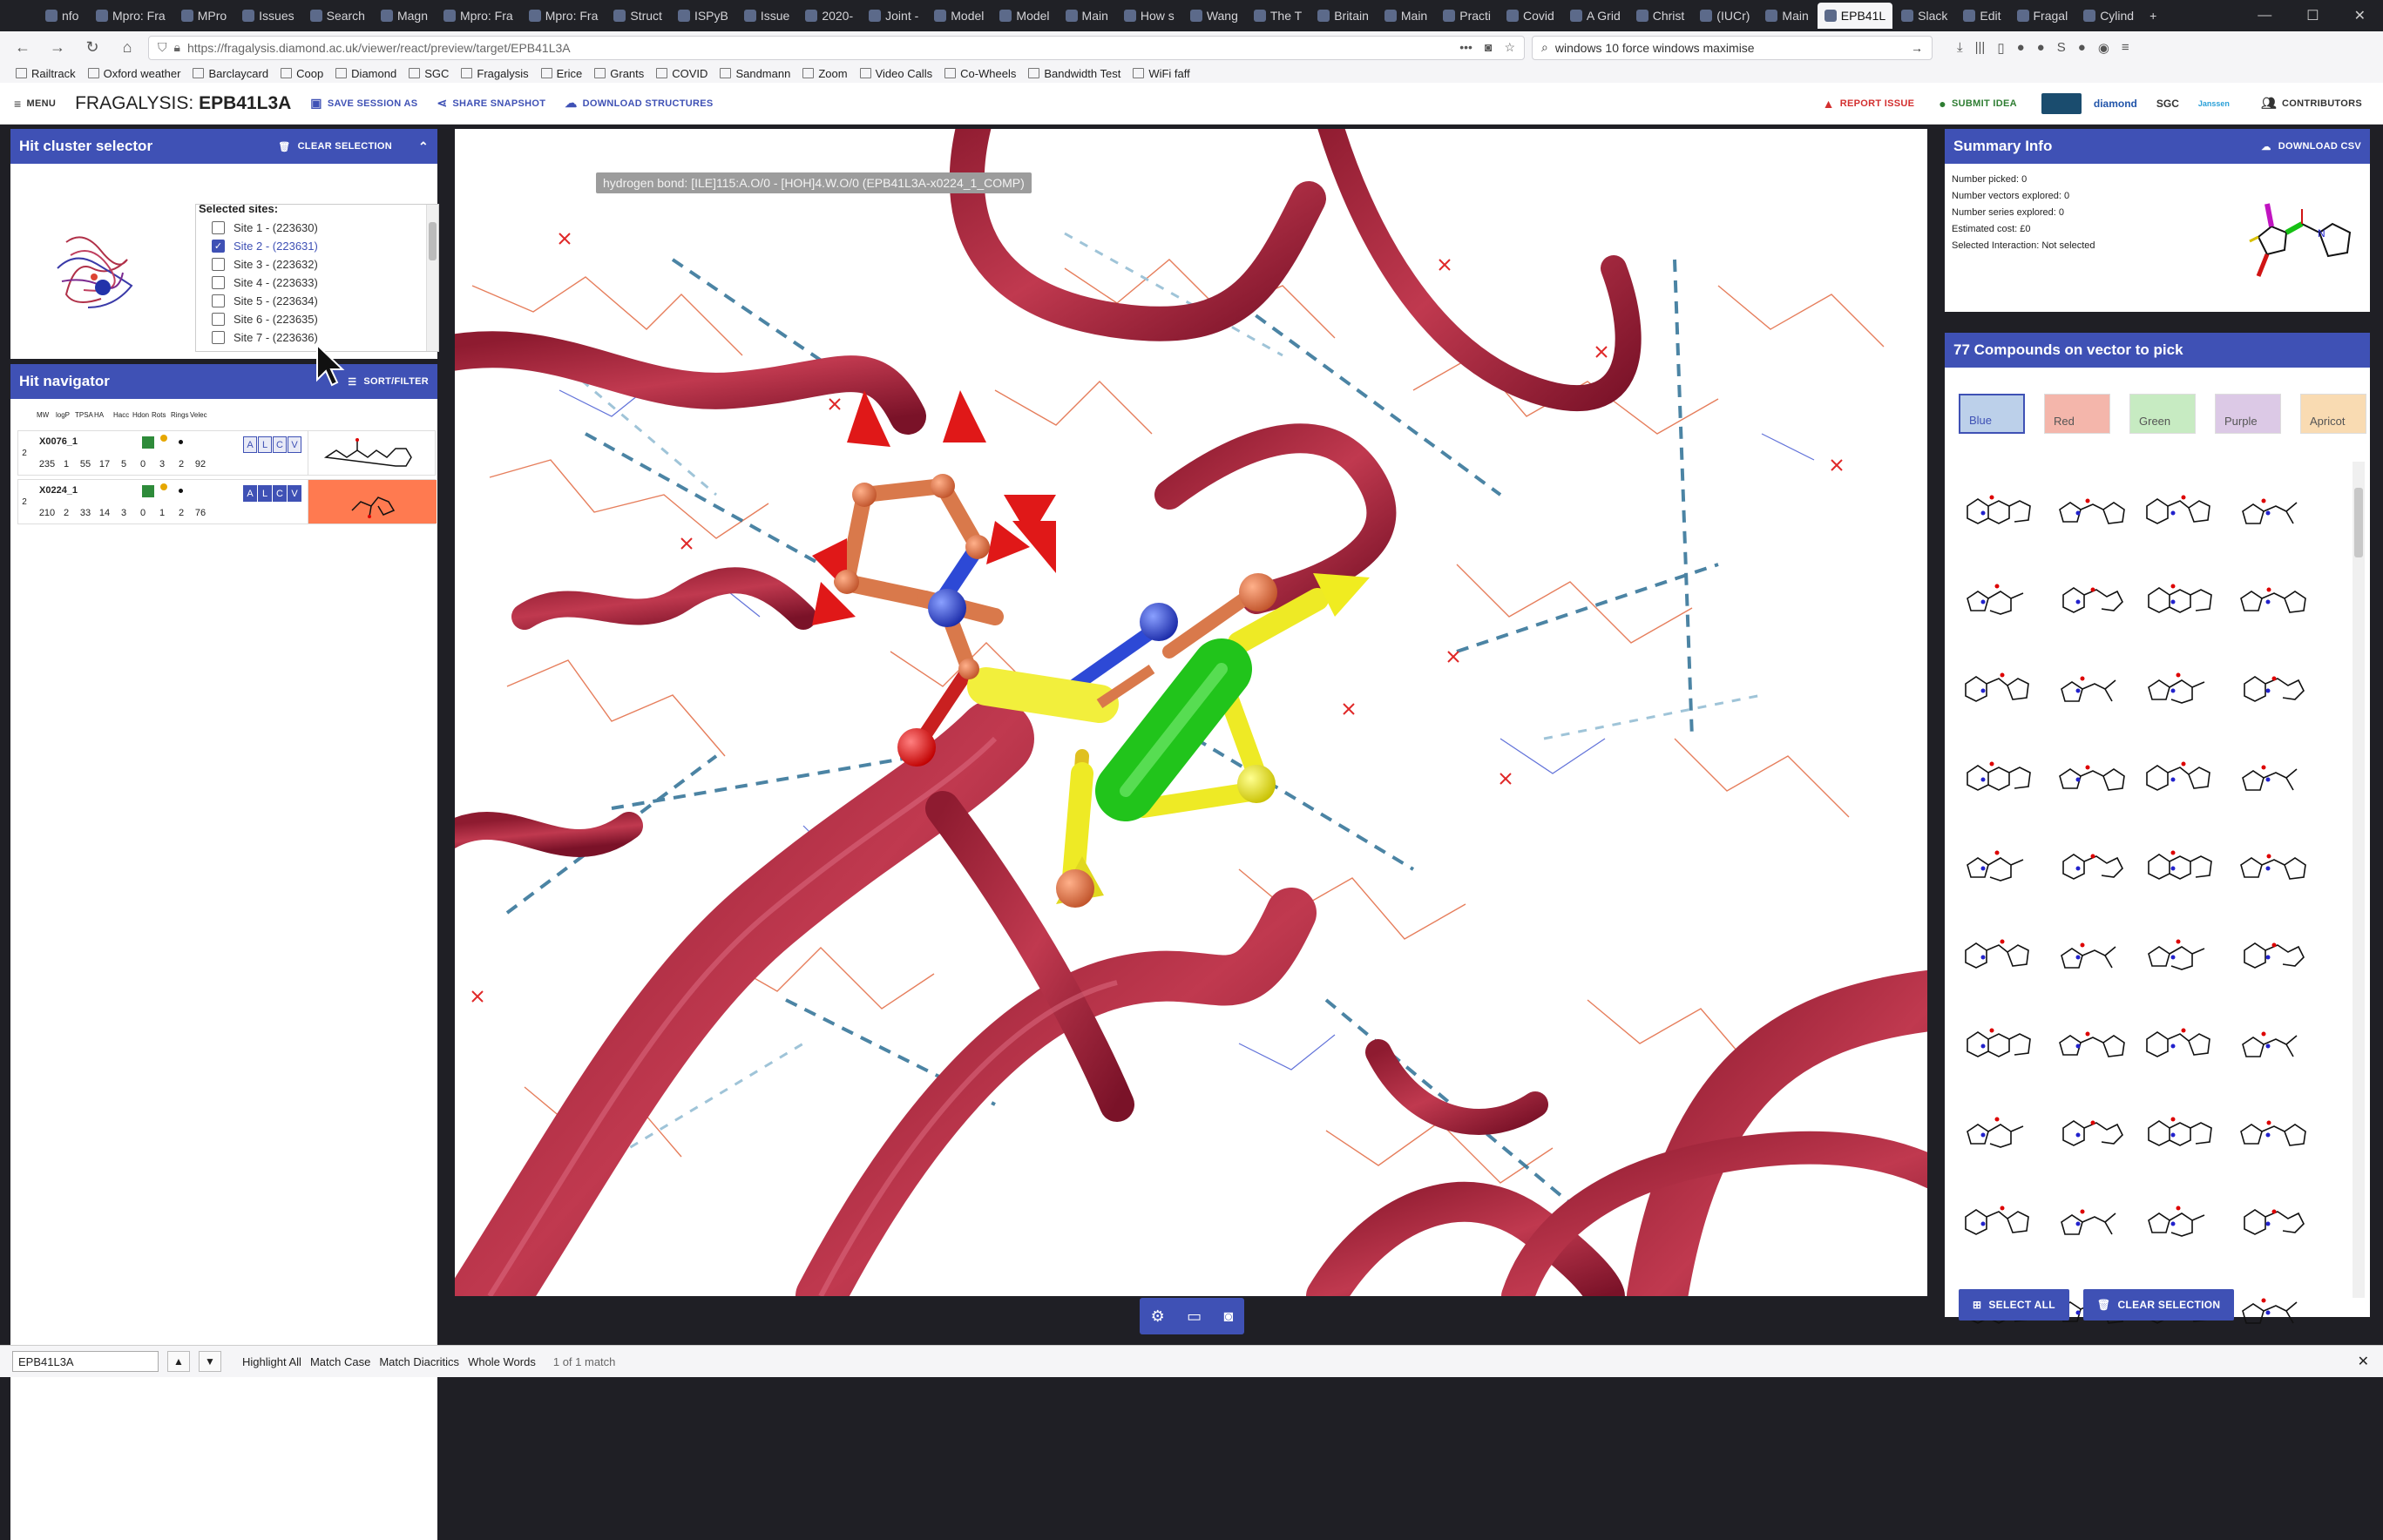  I want to click on reload-icon: ↻, so click(92, 48).